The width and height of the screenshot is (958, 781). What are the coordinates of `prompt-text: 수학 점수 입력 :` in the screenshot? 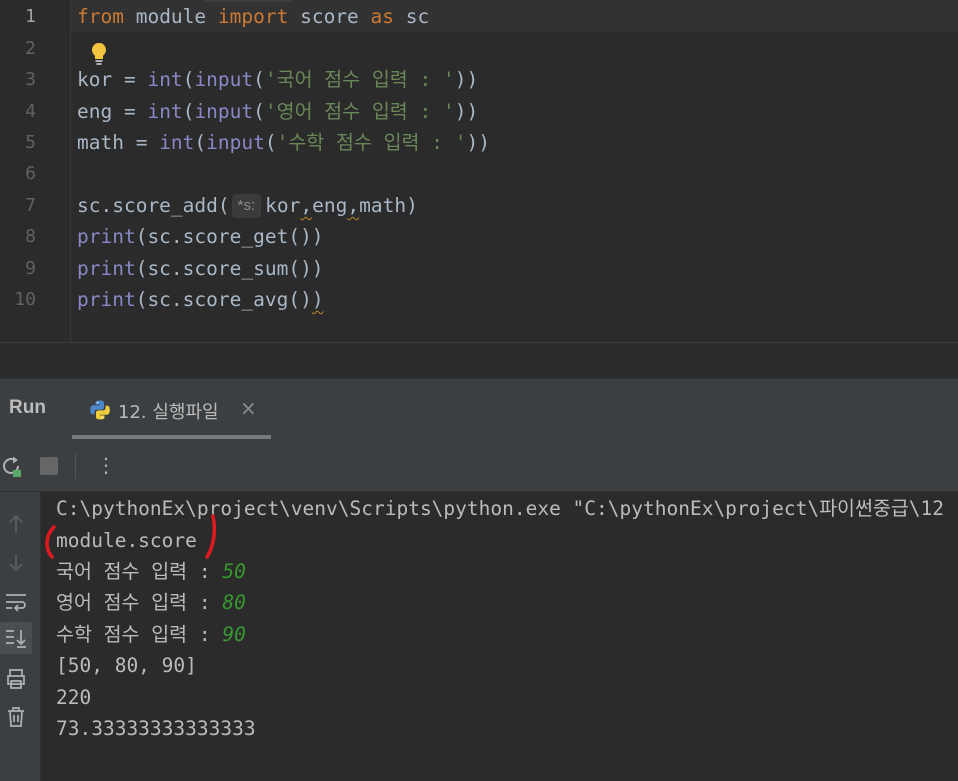 It's located at (139, 634).